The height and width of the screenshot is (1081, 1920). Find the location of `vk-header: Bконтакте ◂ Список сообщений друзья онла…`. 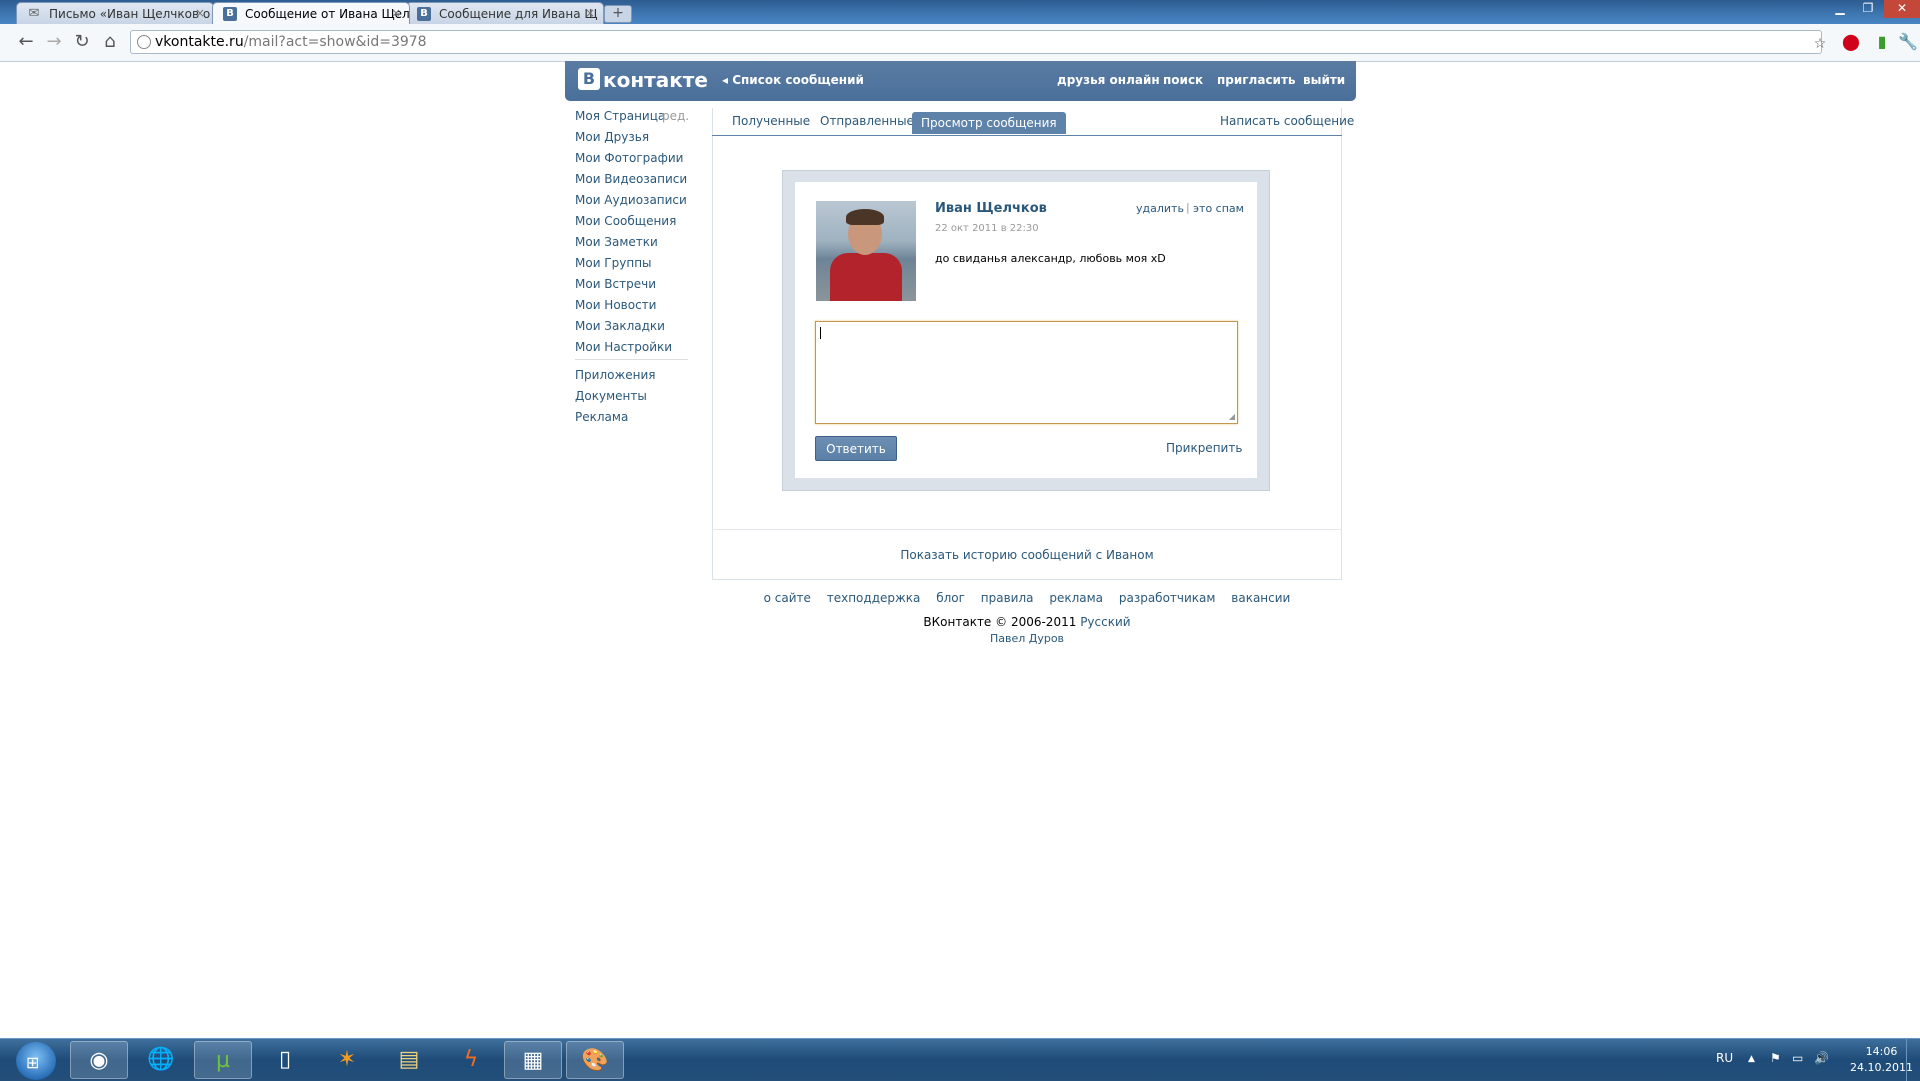

vk-header: Bконтакте ◂ Список сообщений друзья онла… is located at coordinates (960, 81).